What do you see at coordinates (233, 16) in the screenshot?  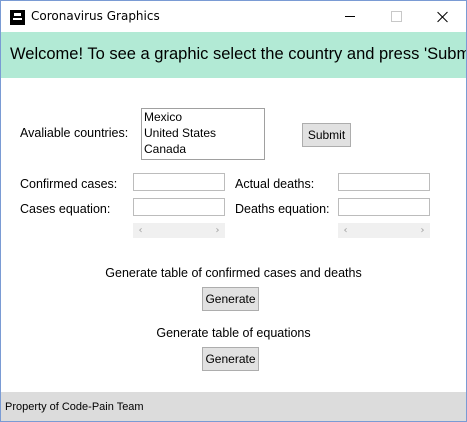 I see `title-bar: Coronavirus Graphics` at bounding box center [233, 16].